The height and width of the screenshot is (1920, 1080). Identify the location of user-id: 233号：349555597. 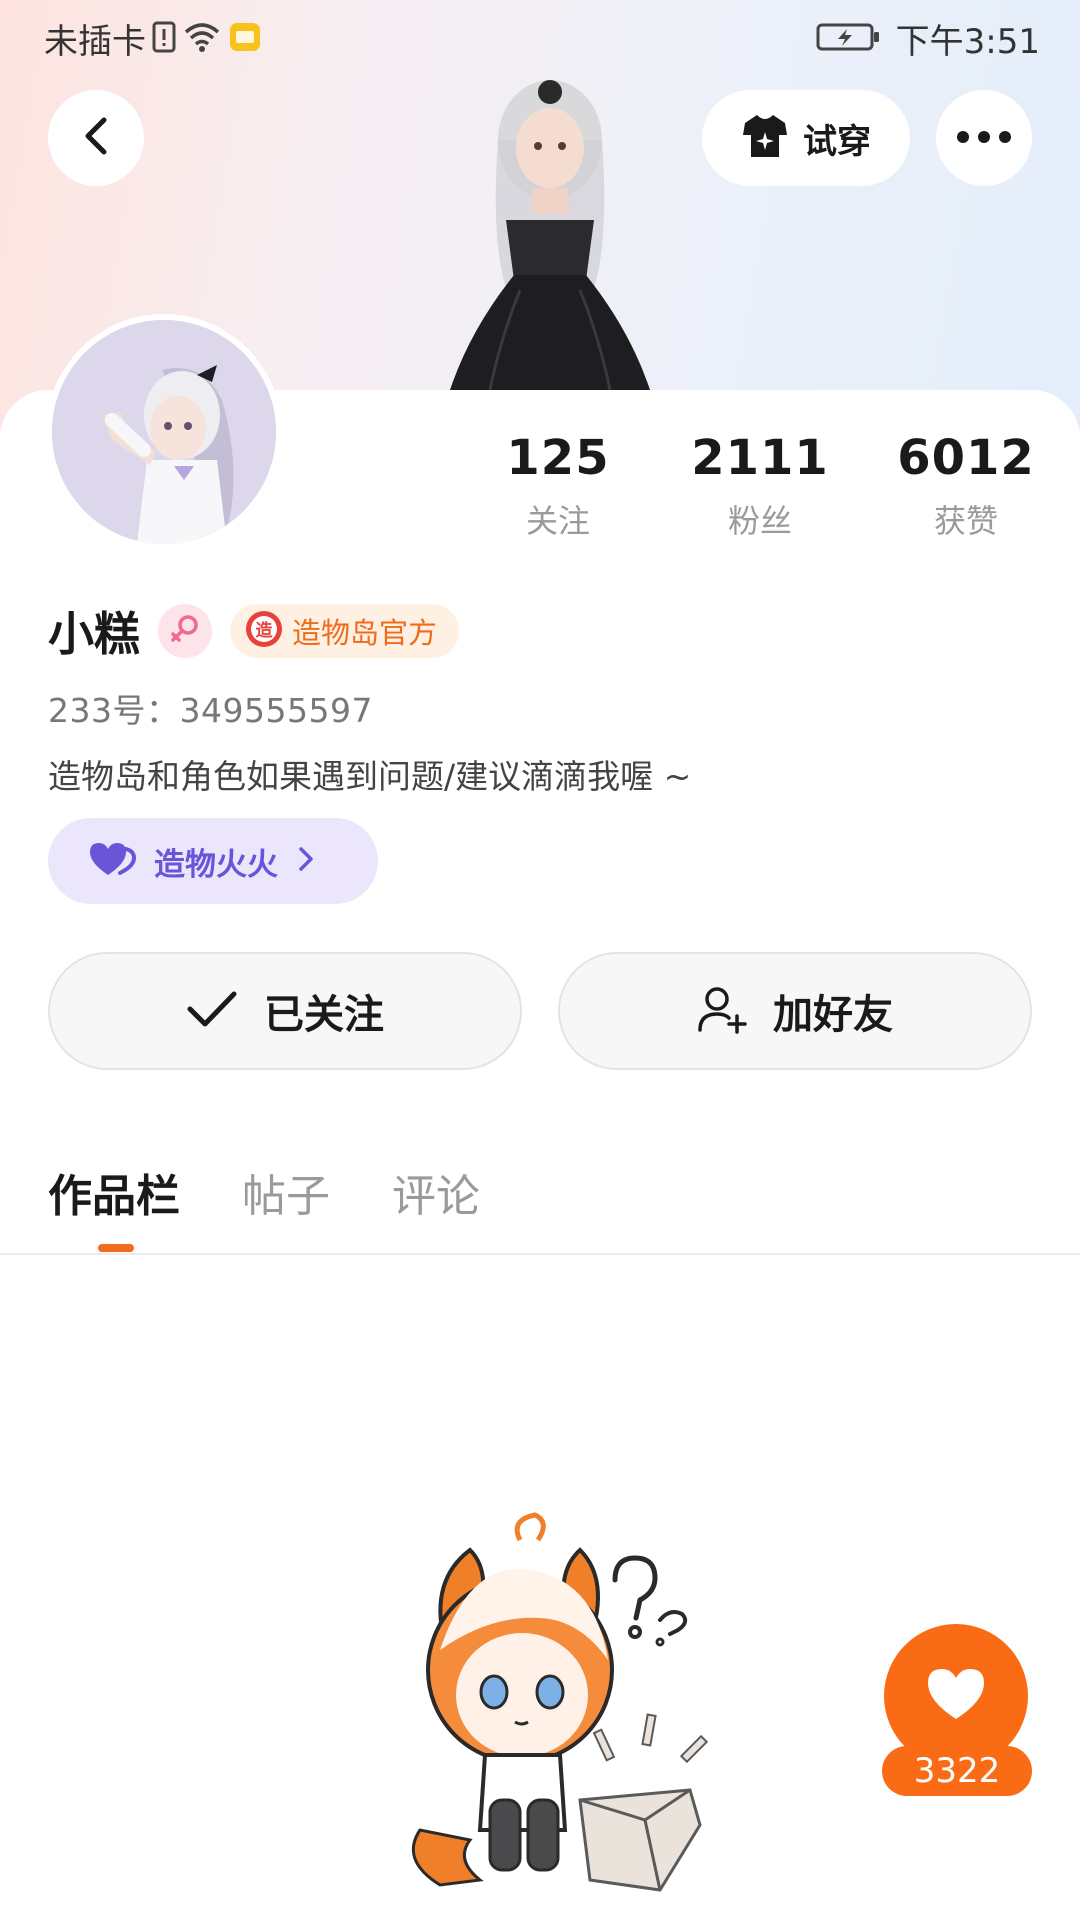
(210, 710).